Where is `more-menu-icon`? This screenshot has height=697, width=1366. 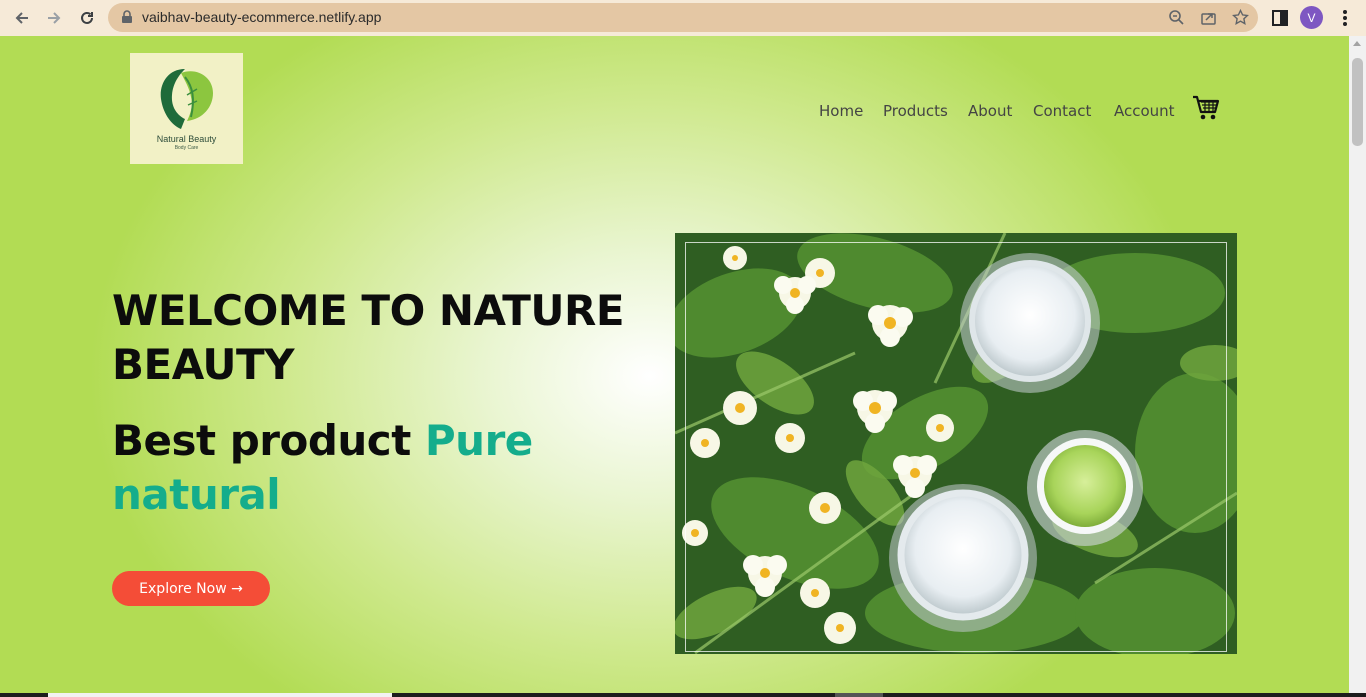
more-menu-icon is located at coordinates (1345, 18).